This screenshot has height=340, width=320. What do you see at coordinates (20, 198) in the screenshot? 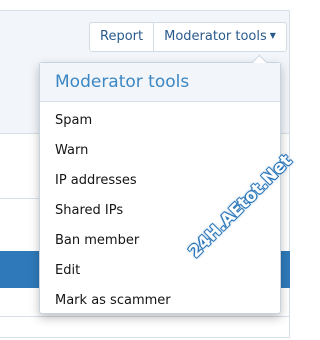
I see `divider` at bounding box center [20, 198].